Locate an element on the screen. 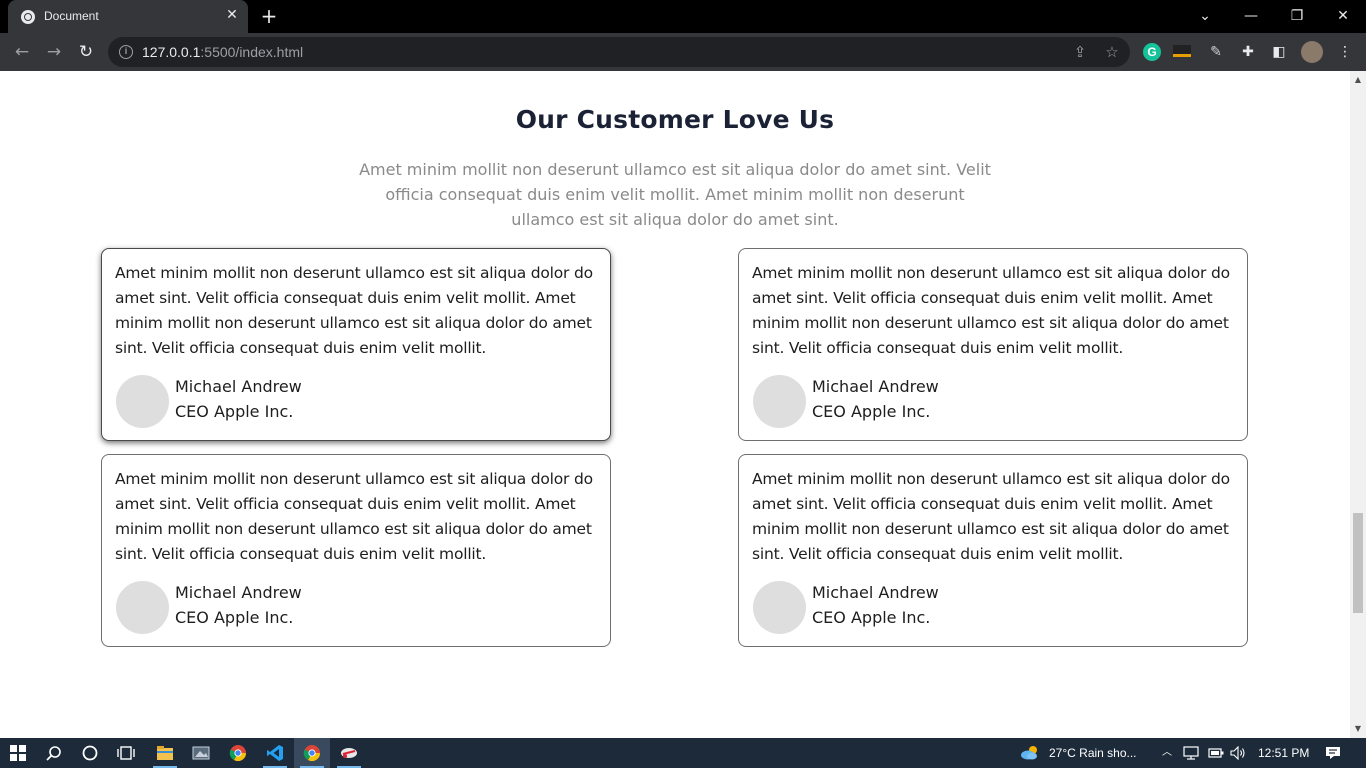  section-title: Our Customer Love Us is located at coordinates (675, 119).